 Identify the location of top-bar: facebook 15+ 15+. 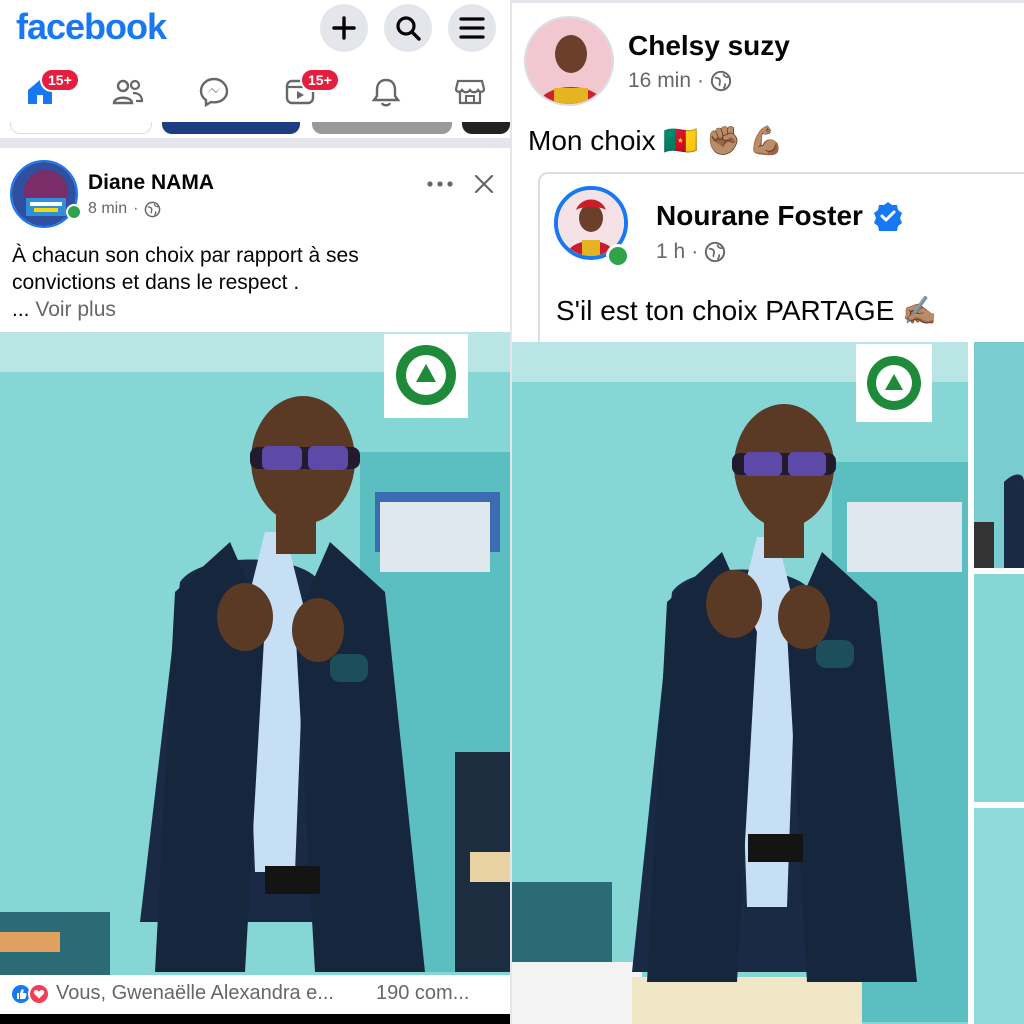
(255, 67).